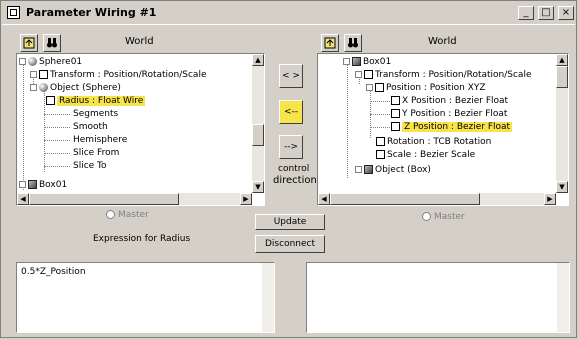  I want to click on expression-label: Expression for Radius, so click(142, 239).